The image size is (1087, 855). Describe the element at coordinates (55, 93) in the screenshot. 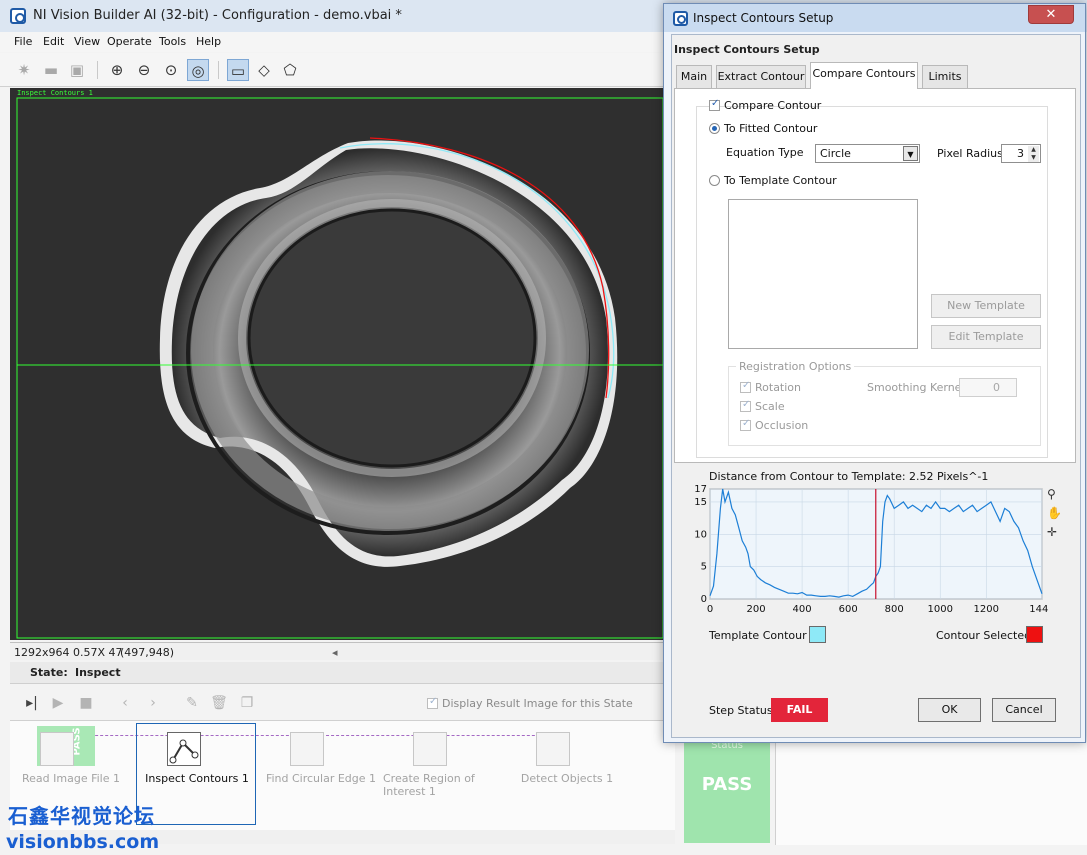

I see `roi-label: Inspect Contours 1` at that location.